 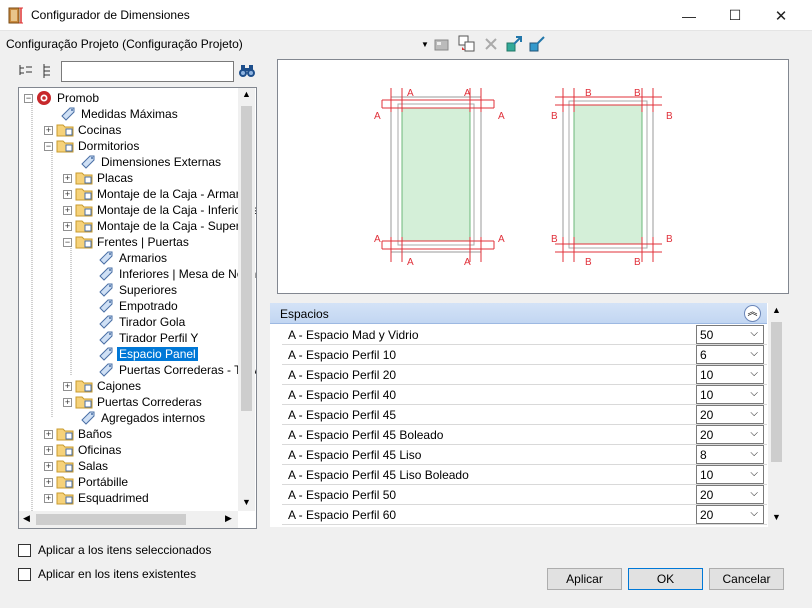 What do you see at coordinates (781, 15) in the screenshot?
I see `close-button: ✕` at bounding box center [781, 15].